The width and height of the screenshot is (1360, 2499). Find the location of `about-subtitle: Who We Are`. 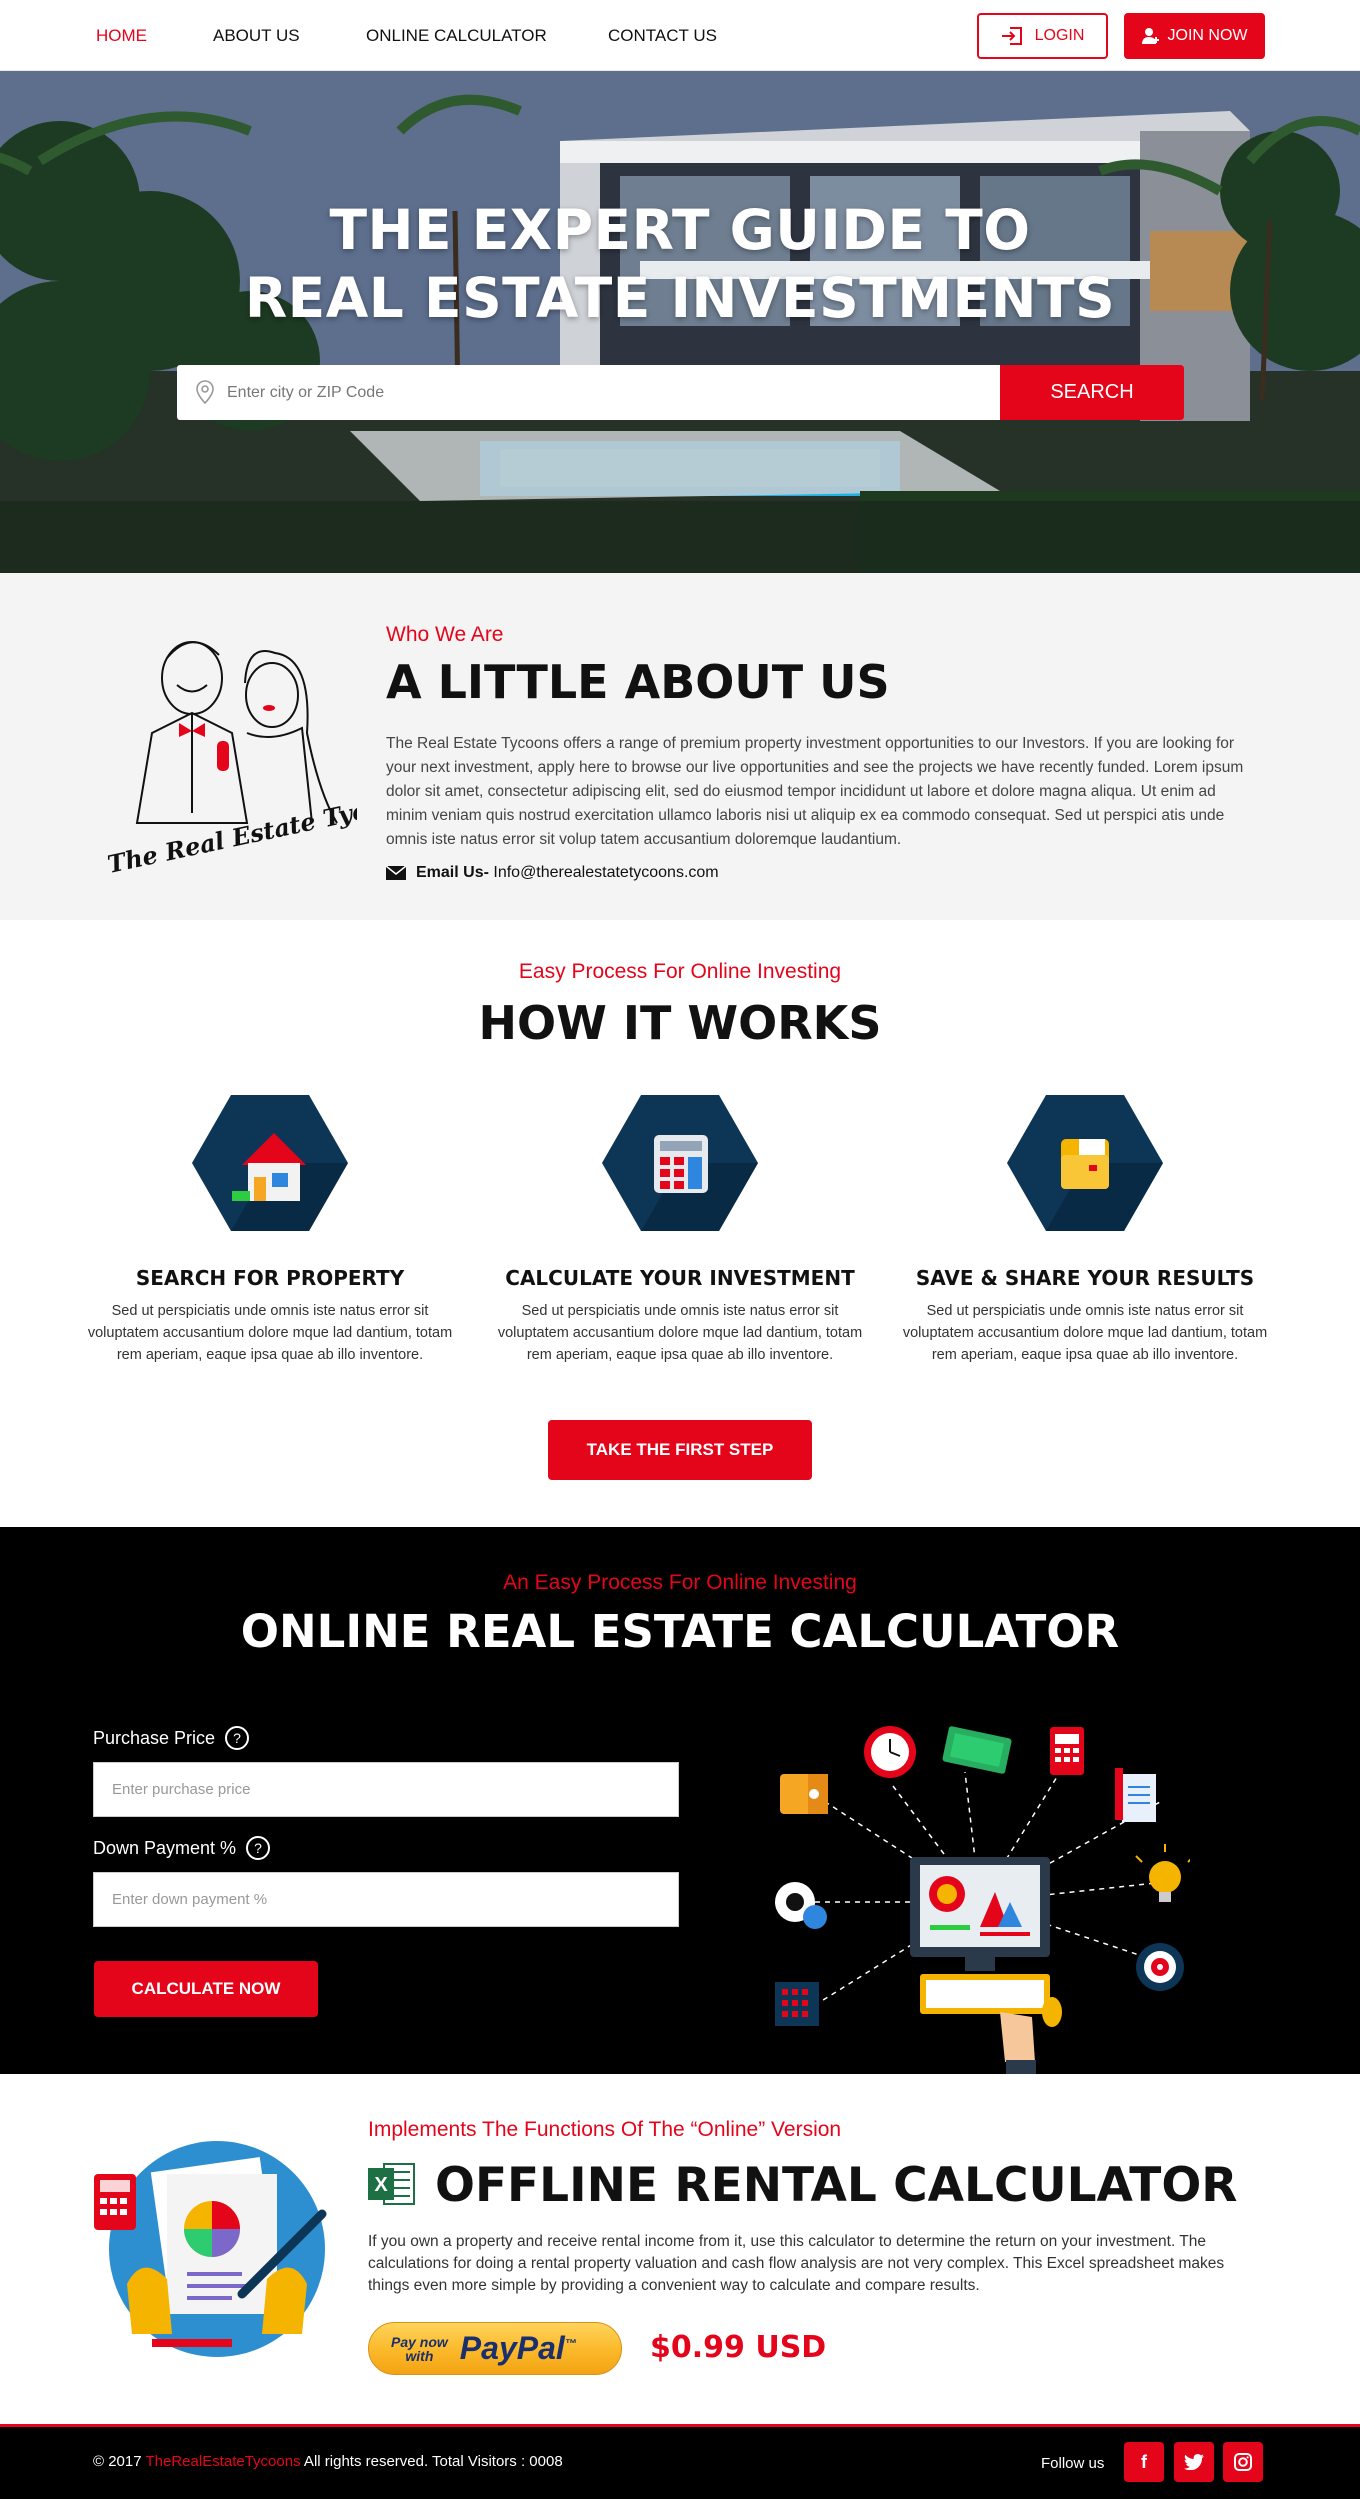

about-subtitle: Who We Are is located at coordinates (445, 634).